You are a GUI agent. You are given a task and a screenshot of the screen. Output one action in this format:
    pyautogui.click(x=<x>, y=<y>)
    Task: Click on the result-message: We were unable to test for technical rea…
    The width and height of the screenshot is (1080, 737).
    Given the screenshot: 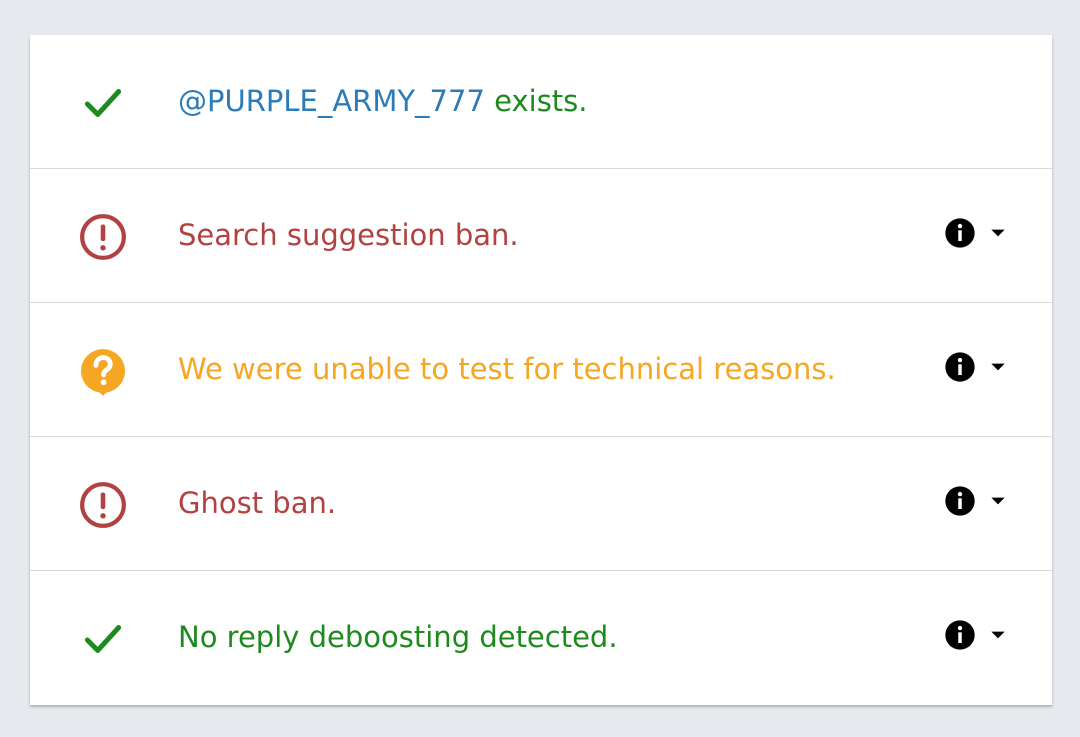 What is the action you would take?
    pyautogui.click(x=507, y=369)
    